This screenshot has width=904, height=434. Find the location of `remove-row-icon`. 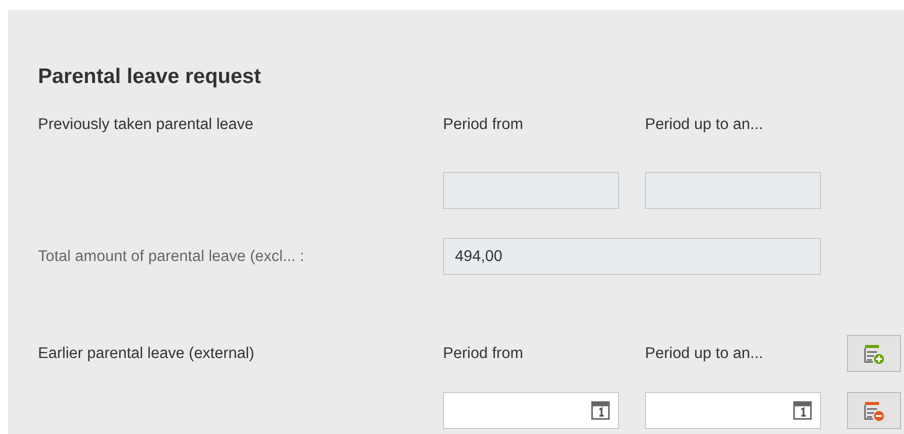

remove-row-icon is located at coordinates (874, 411).